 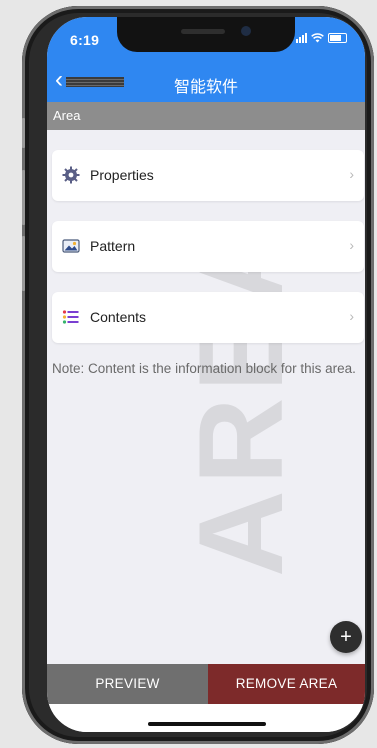 I want to click on status-icons, so click(x=321, y=38).